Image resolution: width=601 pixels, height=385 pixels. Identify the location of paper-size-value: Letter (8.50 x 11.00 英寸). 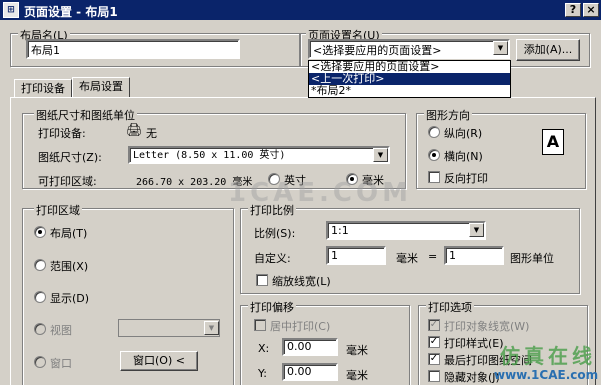
(209, 155).